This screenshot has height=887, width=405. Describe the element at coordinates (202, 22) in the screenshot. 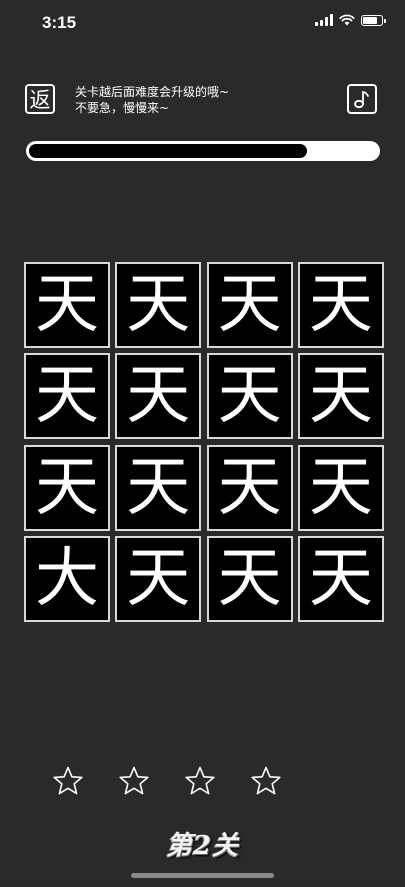

I see `status-bar: 3:15` at that location.